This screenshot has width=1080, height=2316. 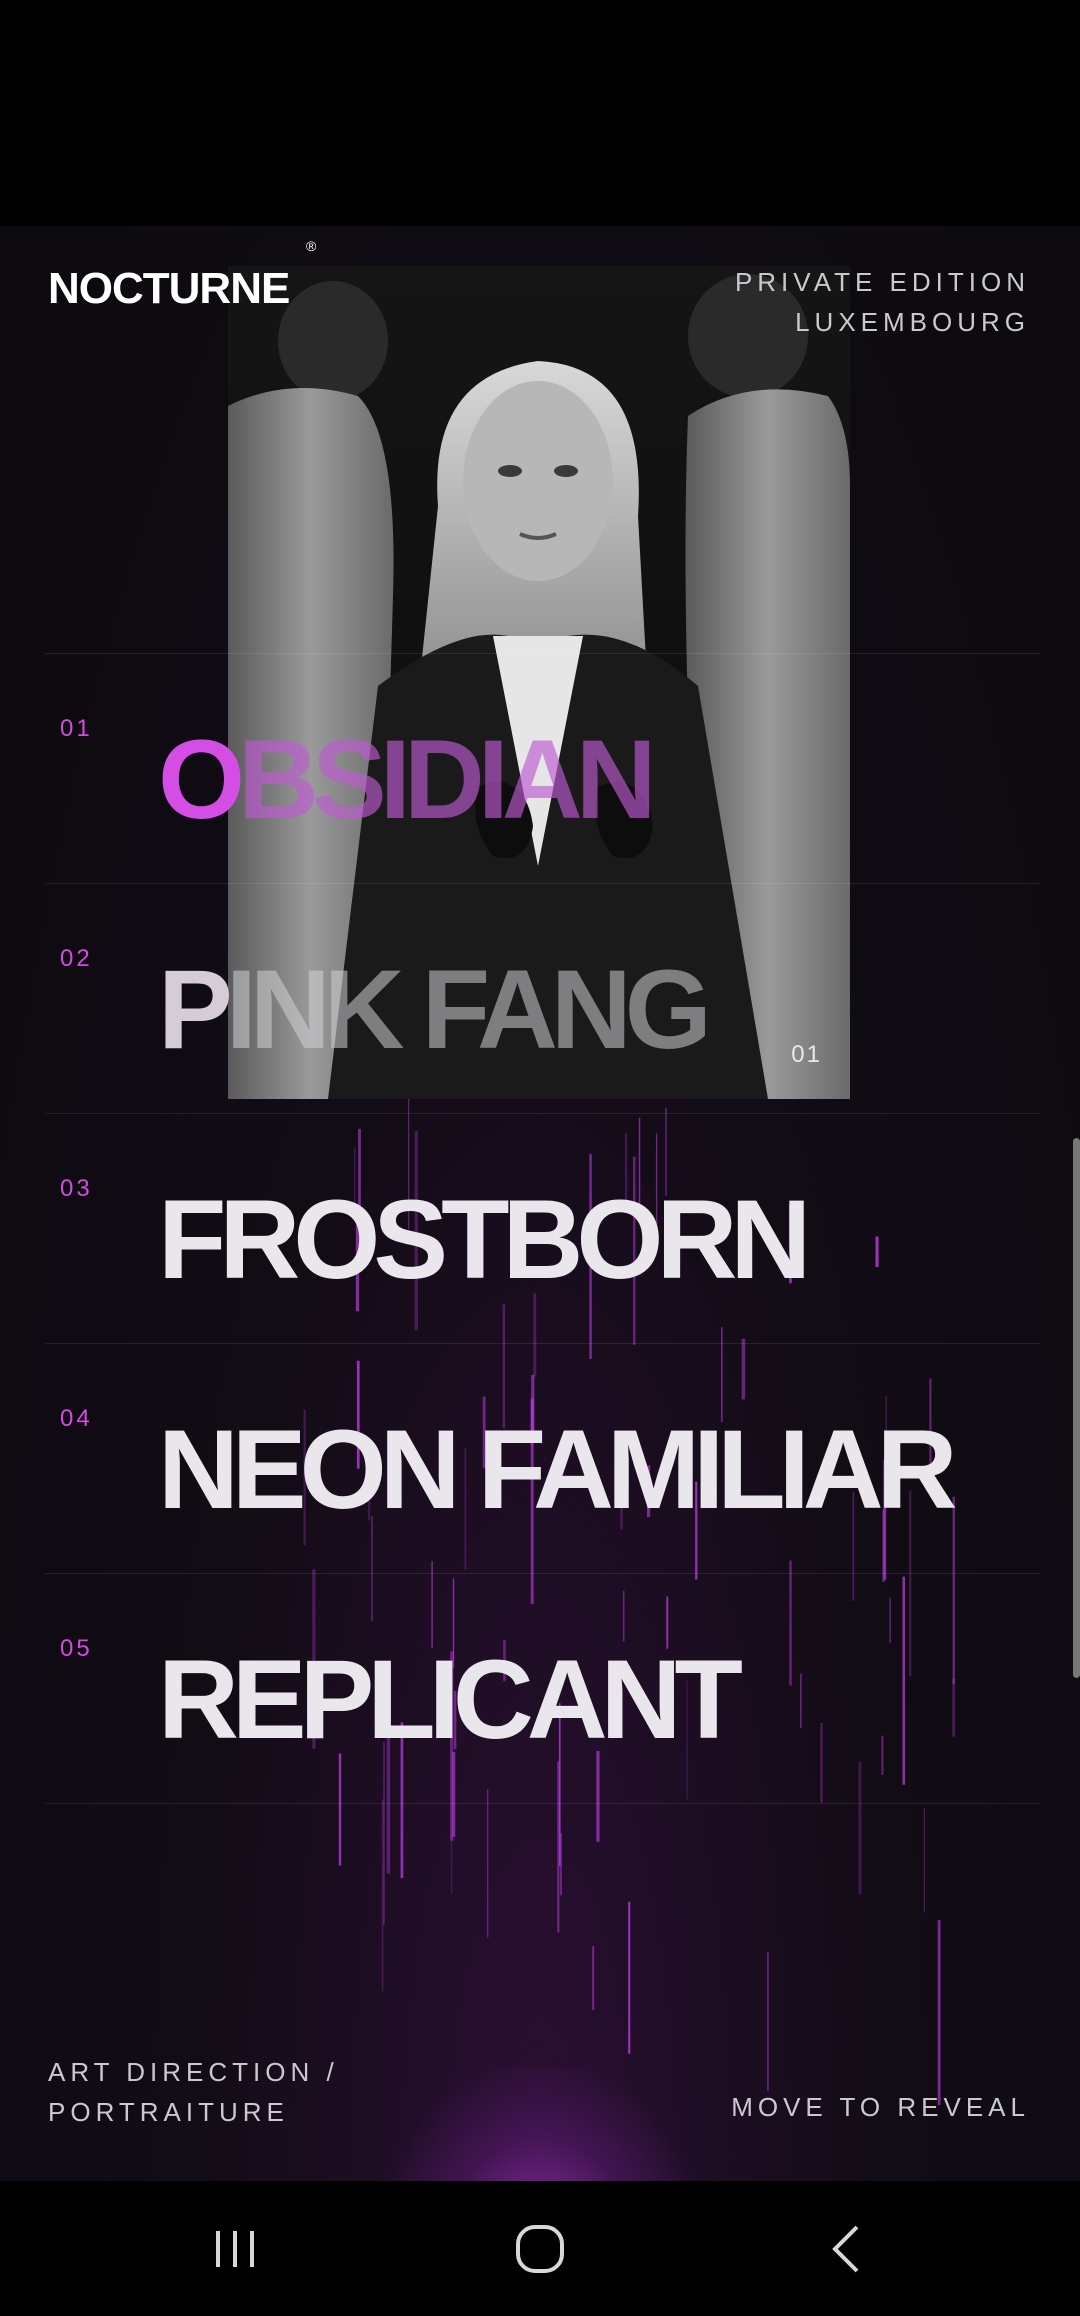 I want to click on recents-button, so click(x=235, y=2248).